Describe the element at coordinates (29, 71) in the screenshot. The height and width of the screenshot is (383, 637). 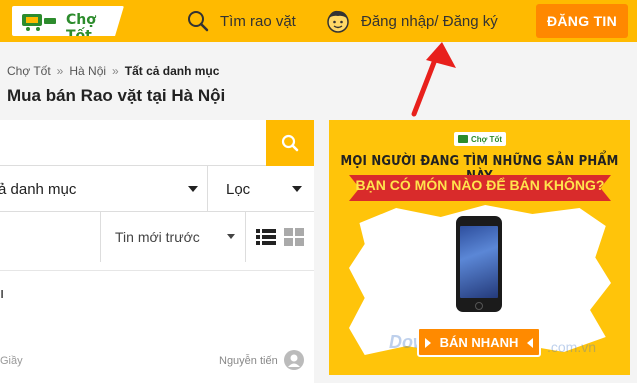
I see `breadcrumb-item-home: Chợ Tốt` at that location.